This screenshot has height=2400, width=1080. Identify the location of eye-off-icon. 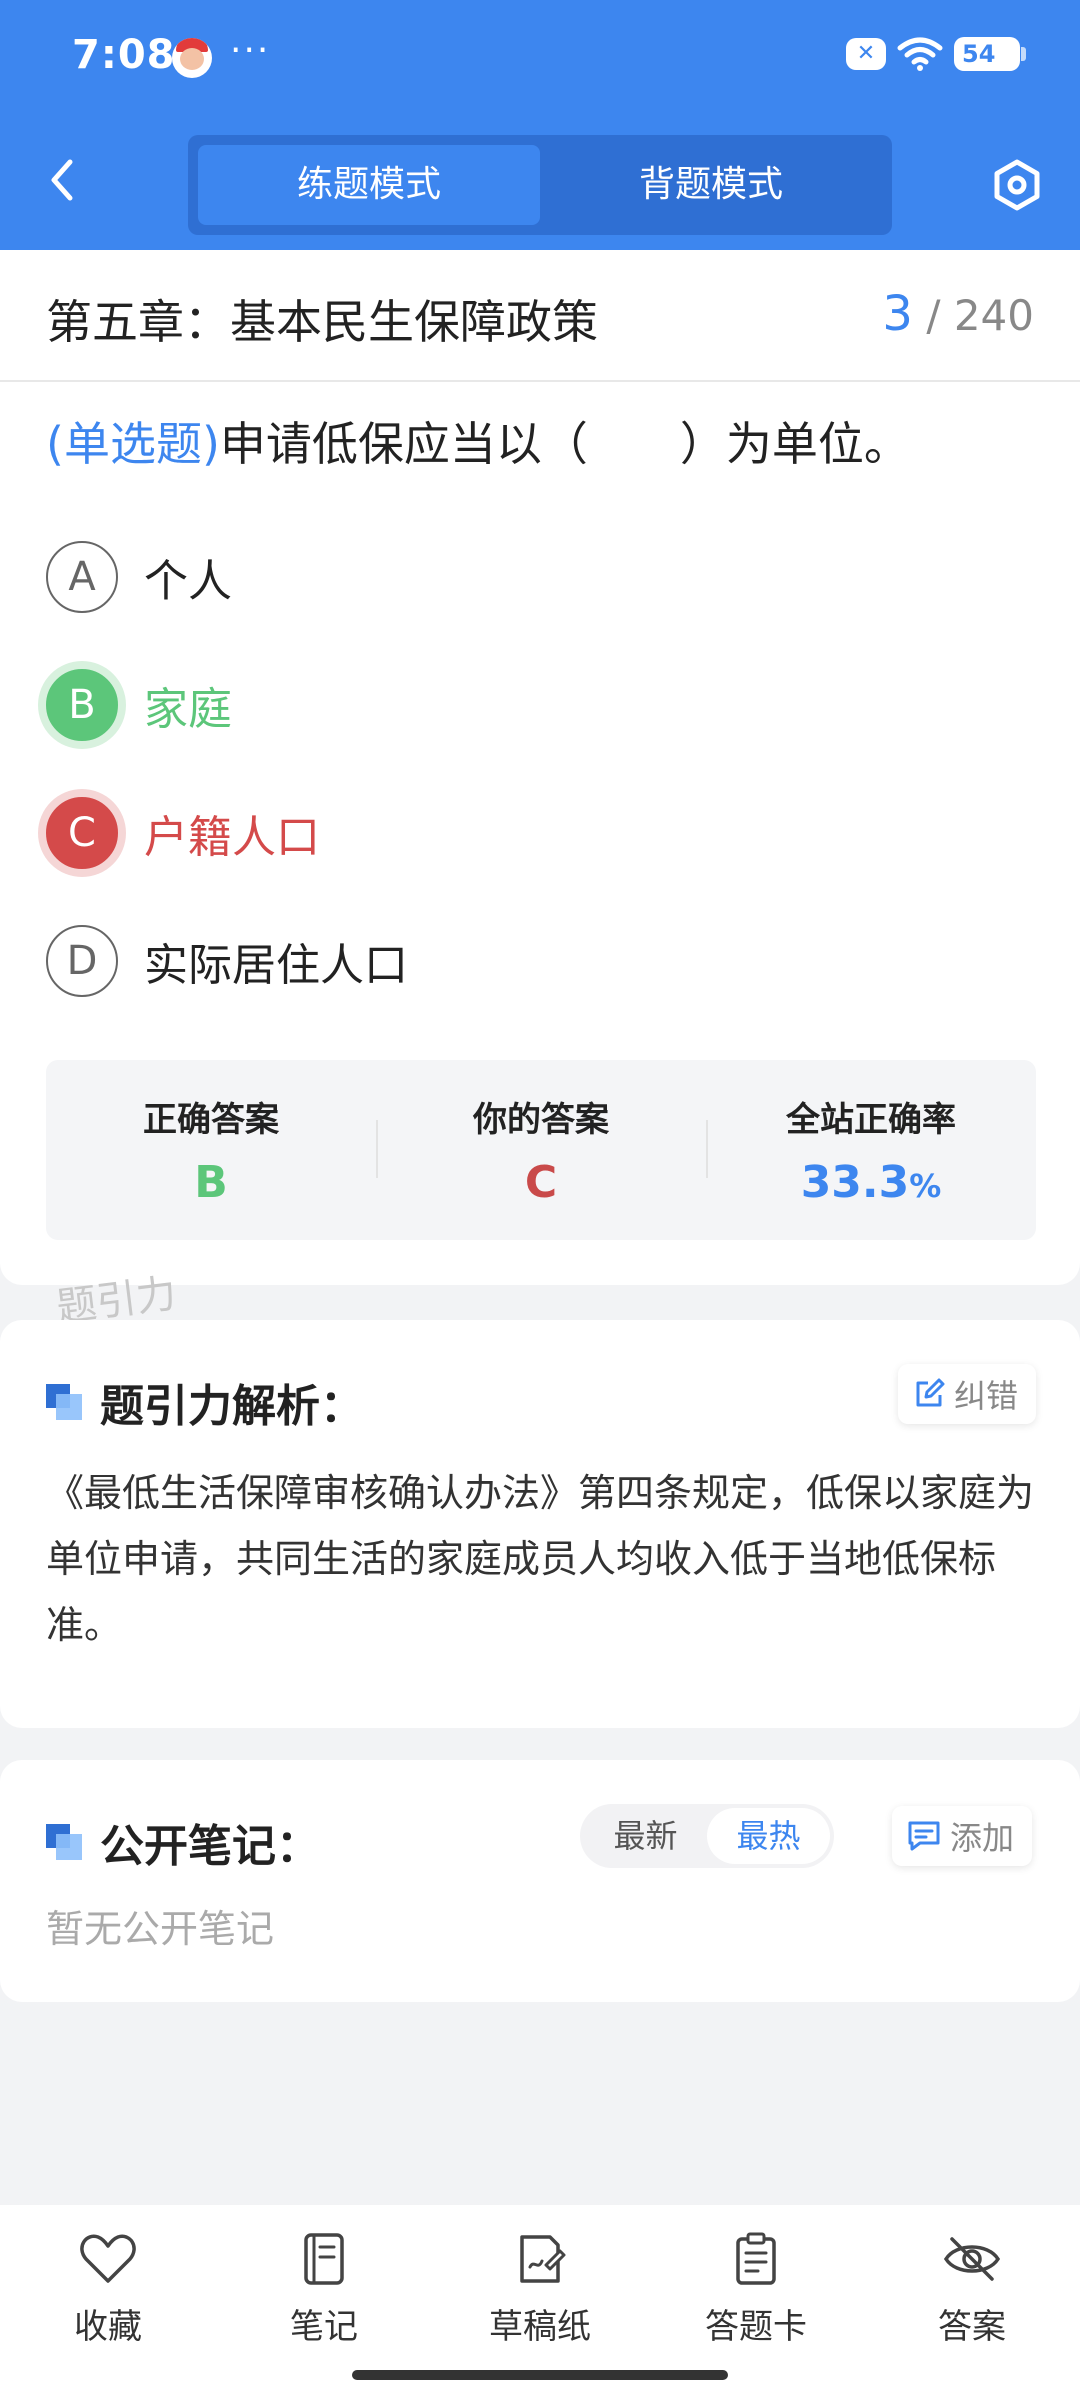
(972, 2259).